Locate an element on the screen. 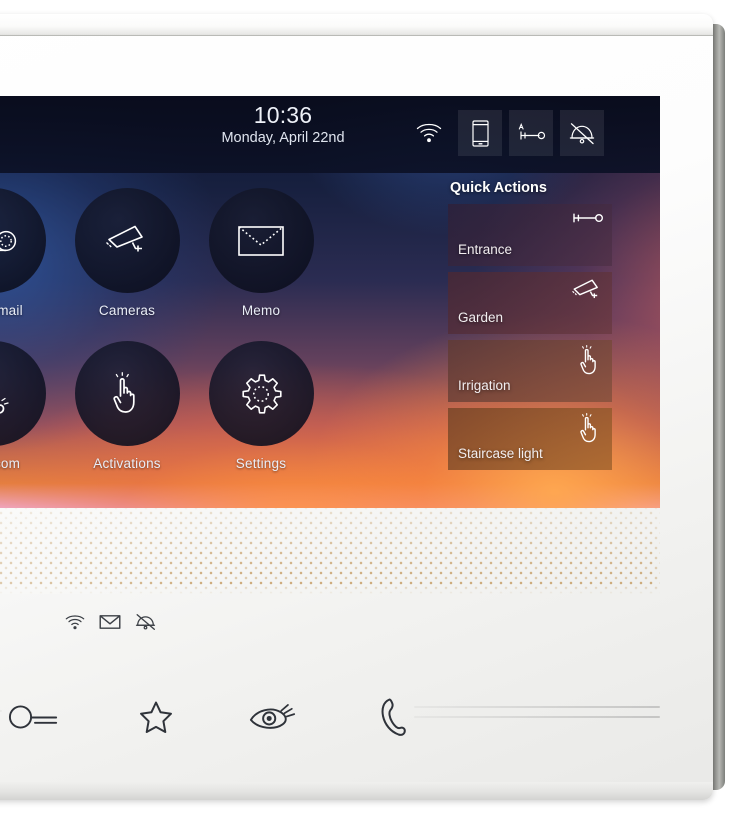 The height and width of the screenshot is (814, 750). app-label: Settings is located at coordinates (261, 463).